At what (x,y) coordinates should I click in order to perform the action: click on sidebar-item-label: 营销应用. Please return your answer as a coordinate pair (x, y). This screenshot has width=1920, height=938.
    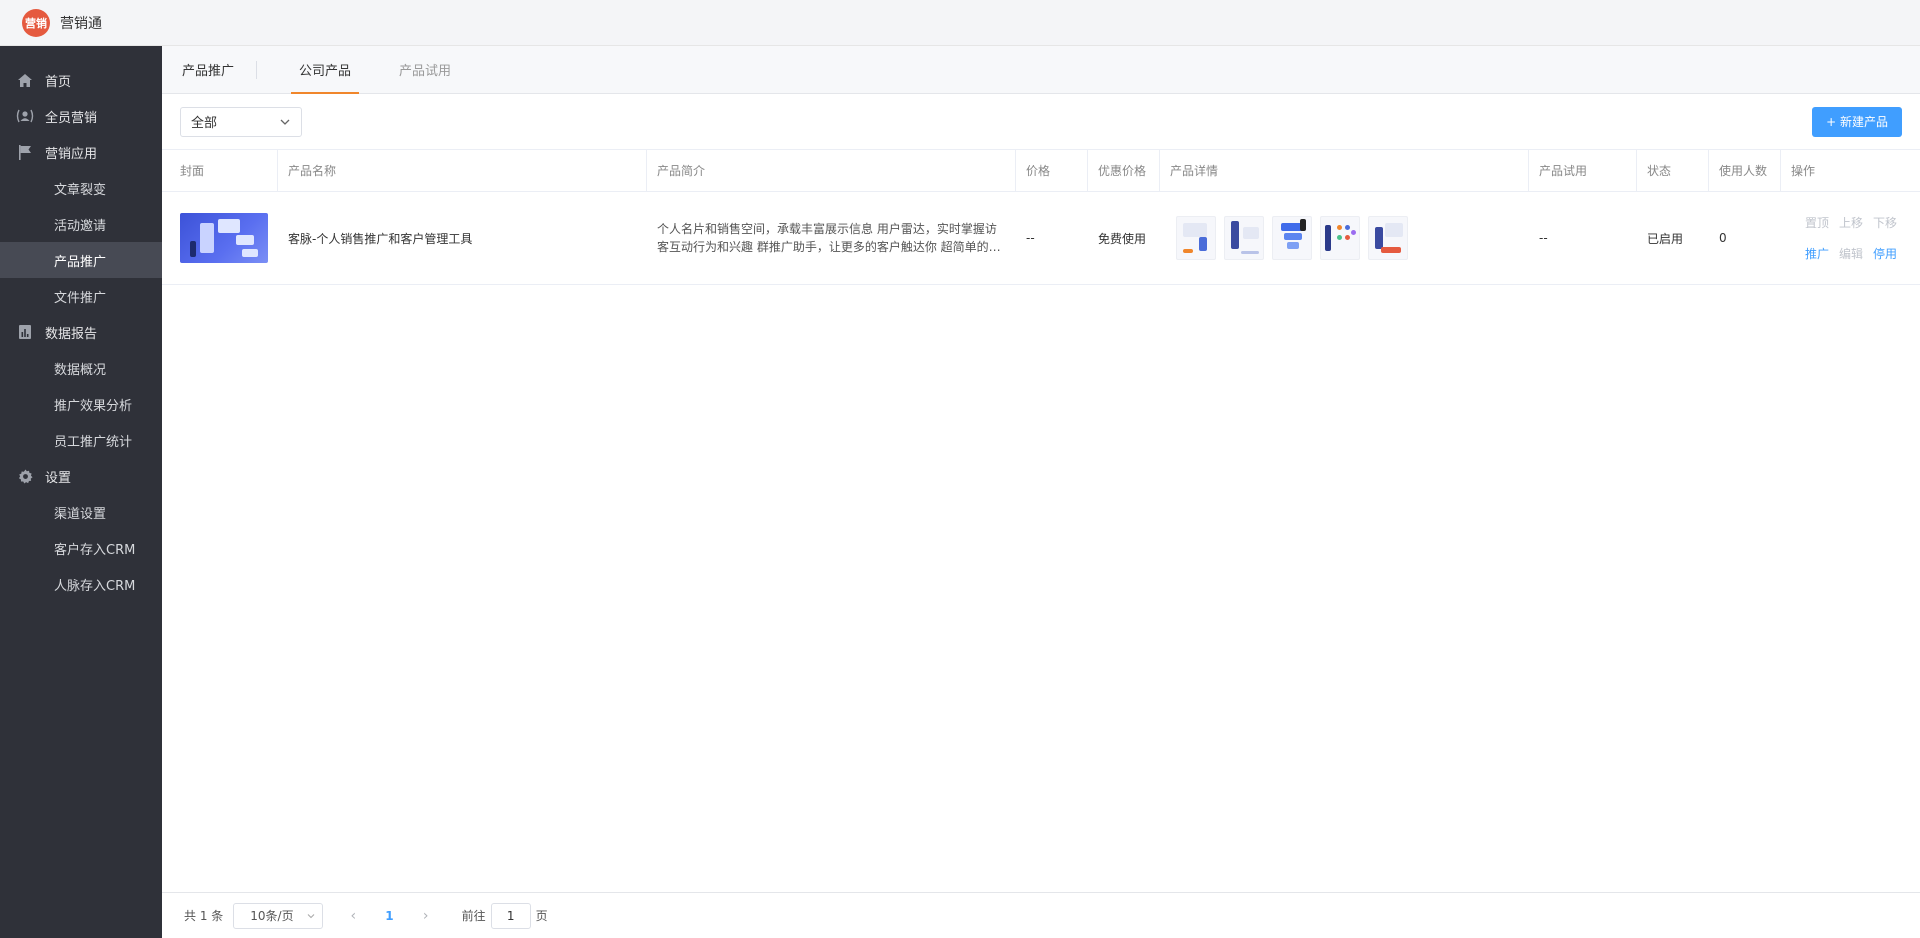
    Looking at the image, I should click on (71, 154).